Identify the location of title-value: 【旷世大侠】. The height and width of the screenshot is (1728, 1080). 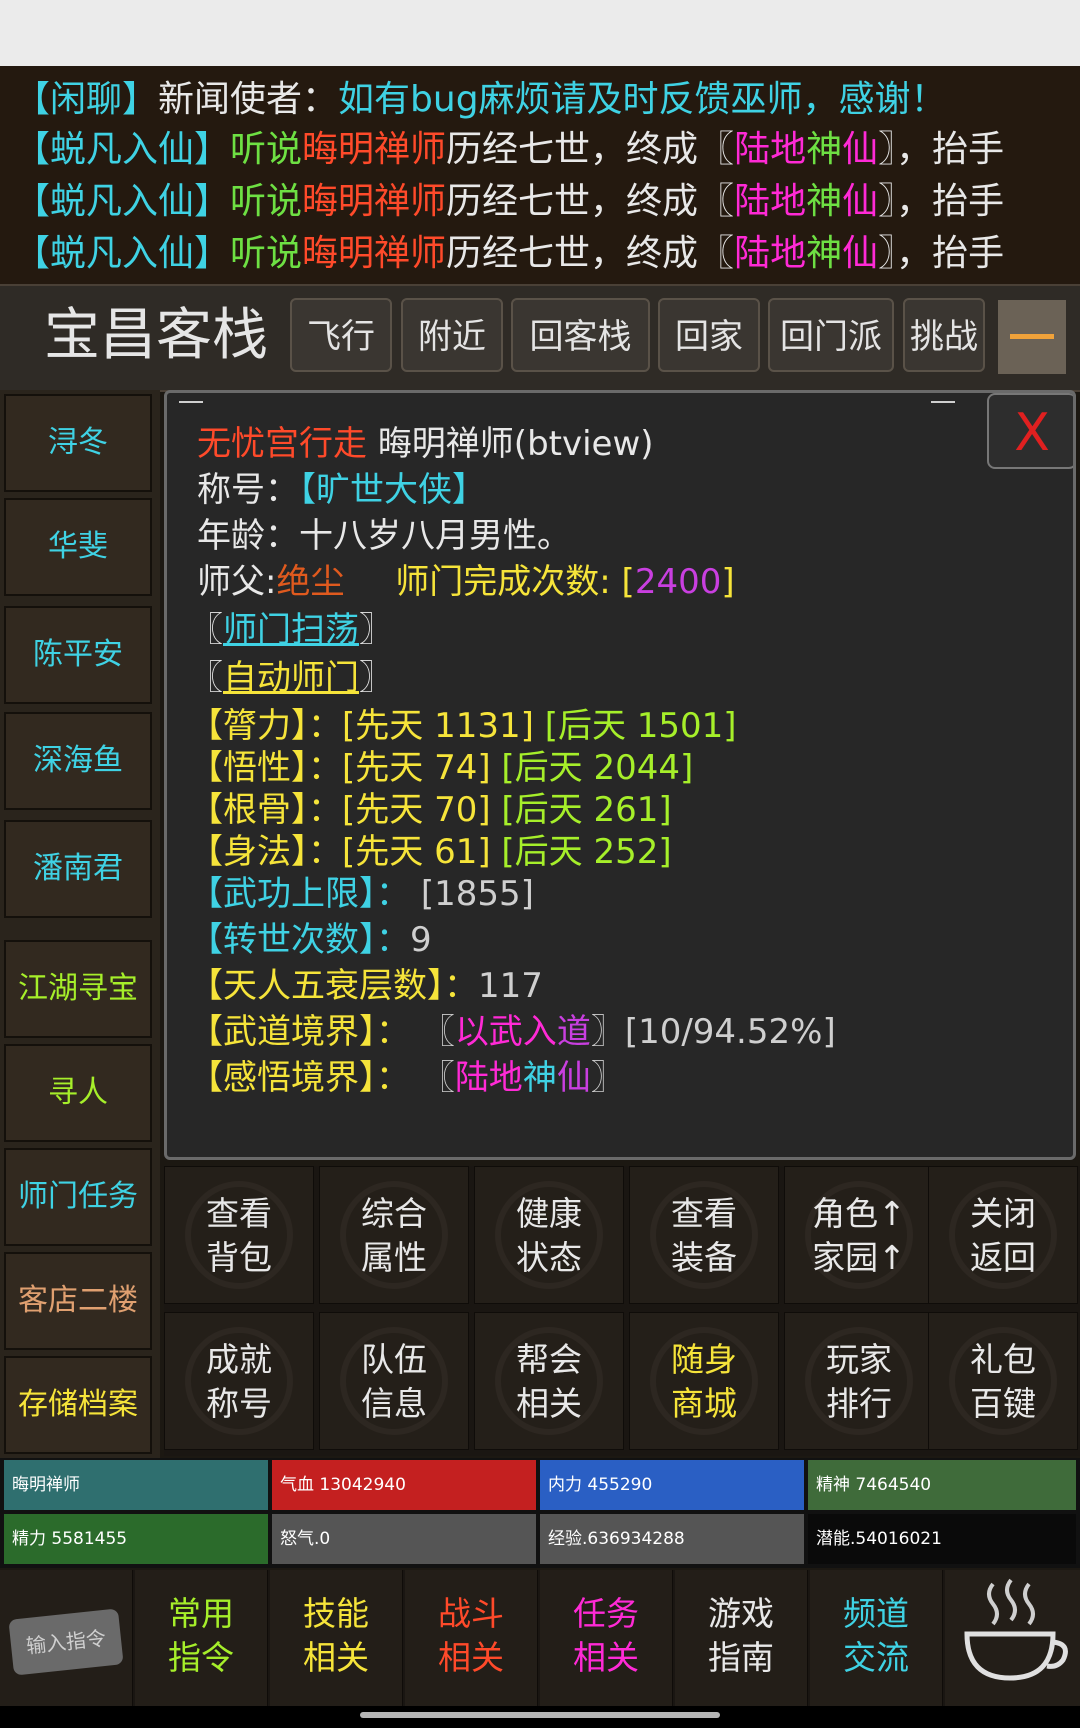
(392, 490).